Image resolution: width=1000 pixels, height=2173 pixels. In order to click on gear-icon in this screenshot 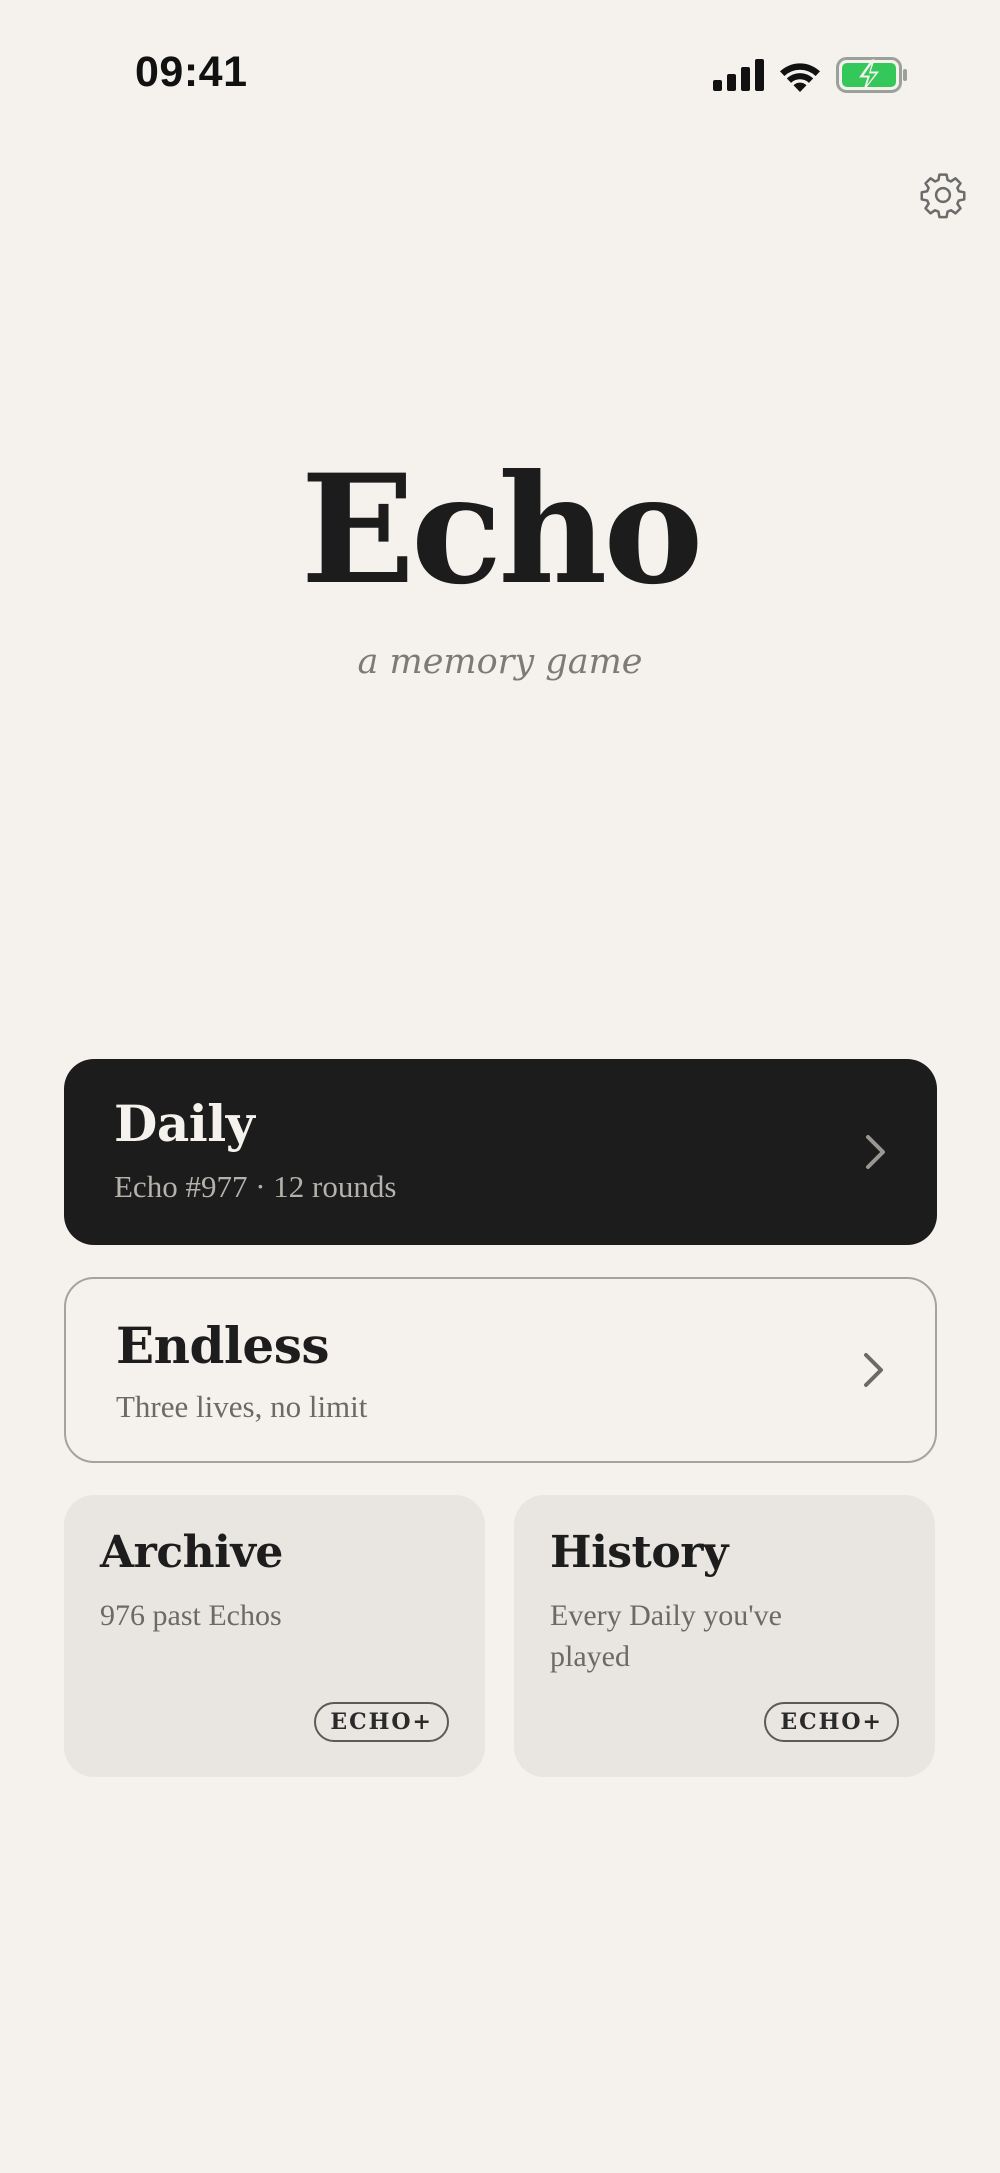, I will do `click(943, 196)`.